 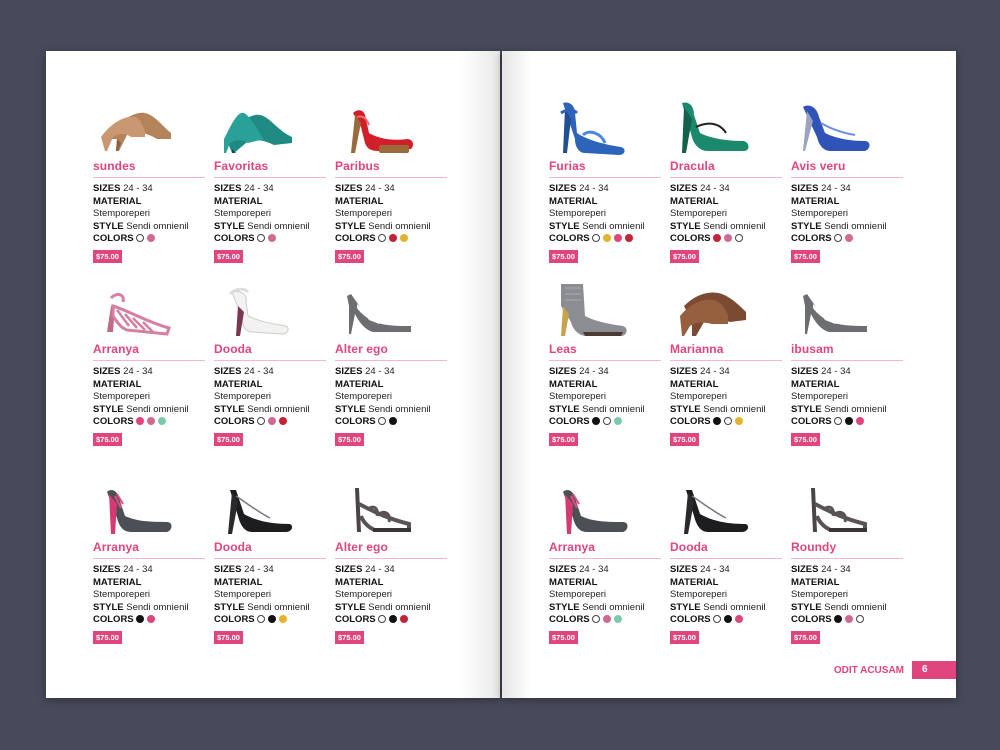 What do you see at coordinates (270, 351) in the screenshot?
I see `product-name: Dooda` at bounding box center [270, 351].